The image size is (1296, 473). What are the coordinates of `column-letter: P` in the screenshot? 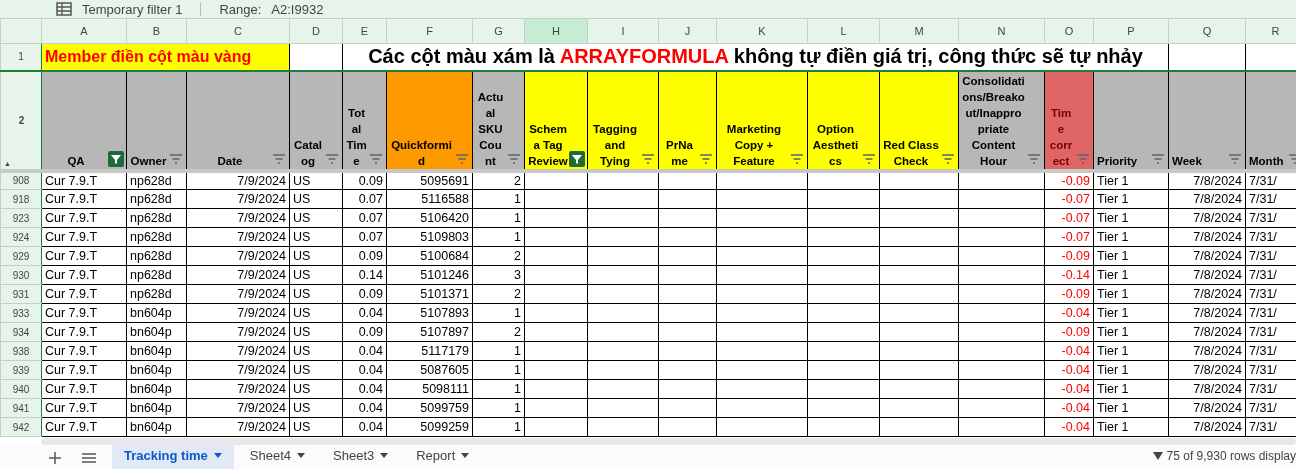 It's located at (1131, 31).